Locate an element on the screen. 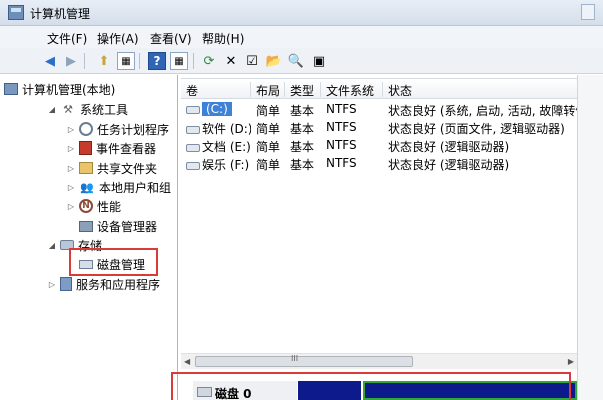  computer-management-icon is located at coordinates (16, 12).